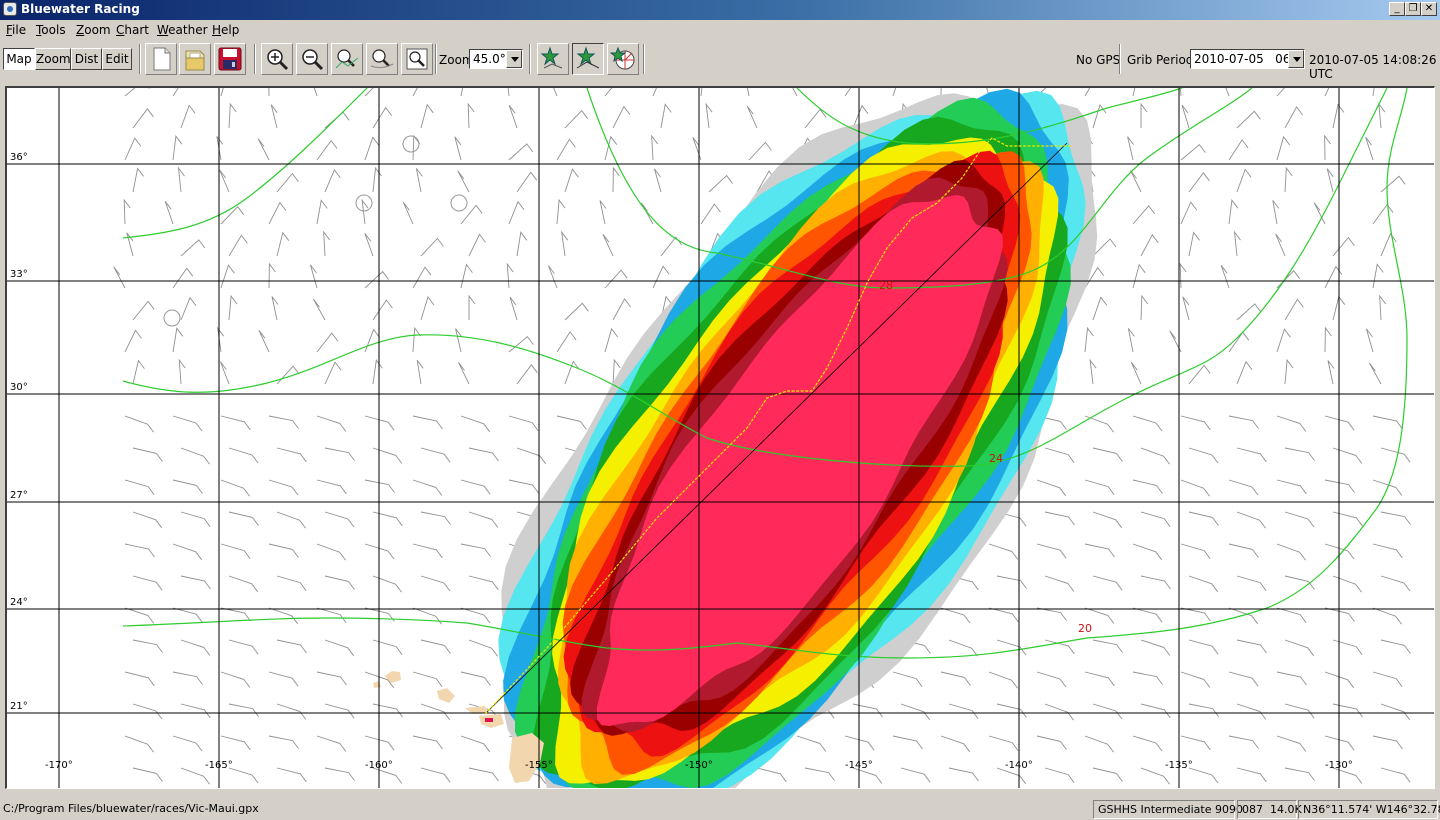 Image resolution: width=1440 pixels, height=820 pixels. I want to click on isobar-label-24: 24, so click(996, 458).